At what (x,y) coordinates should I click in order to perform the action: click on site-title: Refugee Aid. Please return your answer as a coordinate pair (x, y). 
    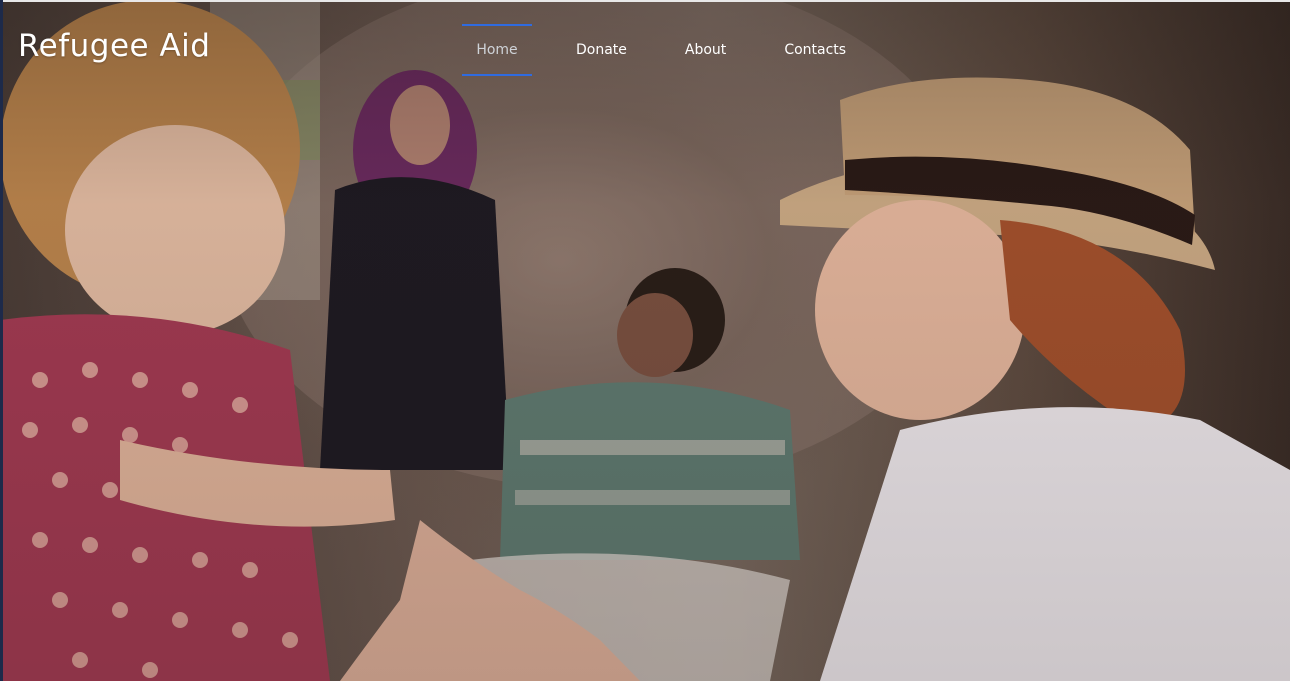
    Looking at the image, I should click on (114, 46).